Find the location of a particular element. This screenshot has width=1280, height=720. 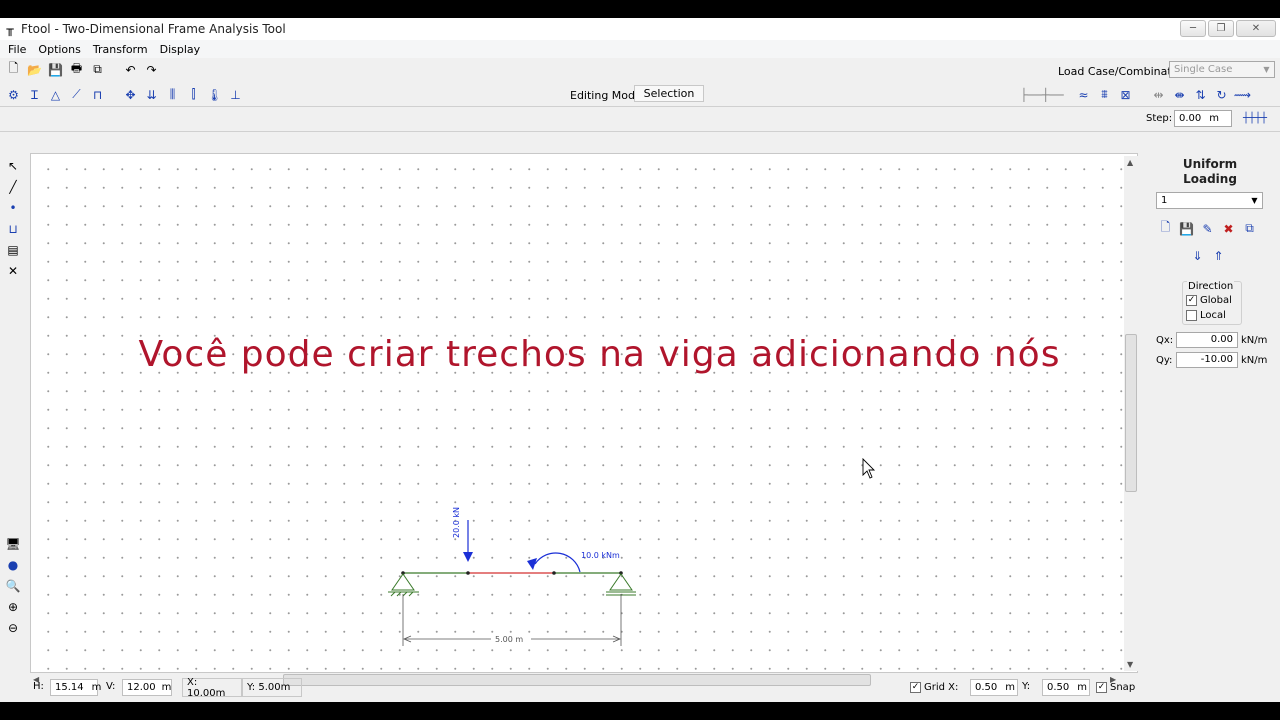

v-field: 12.00 m is located at coordinates (147, 687).